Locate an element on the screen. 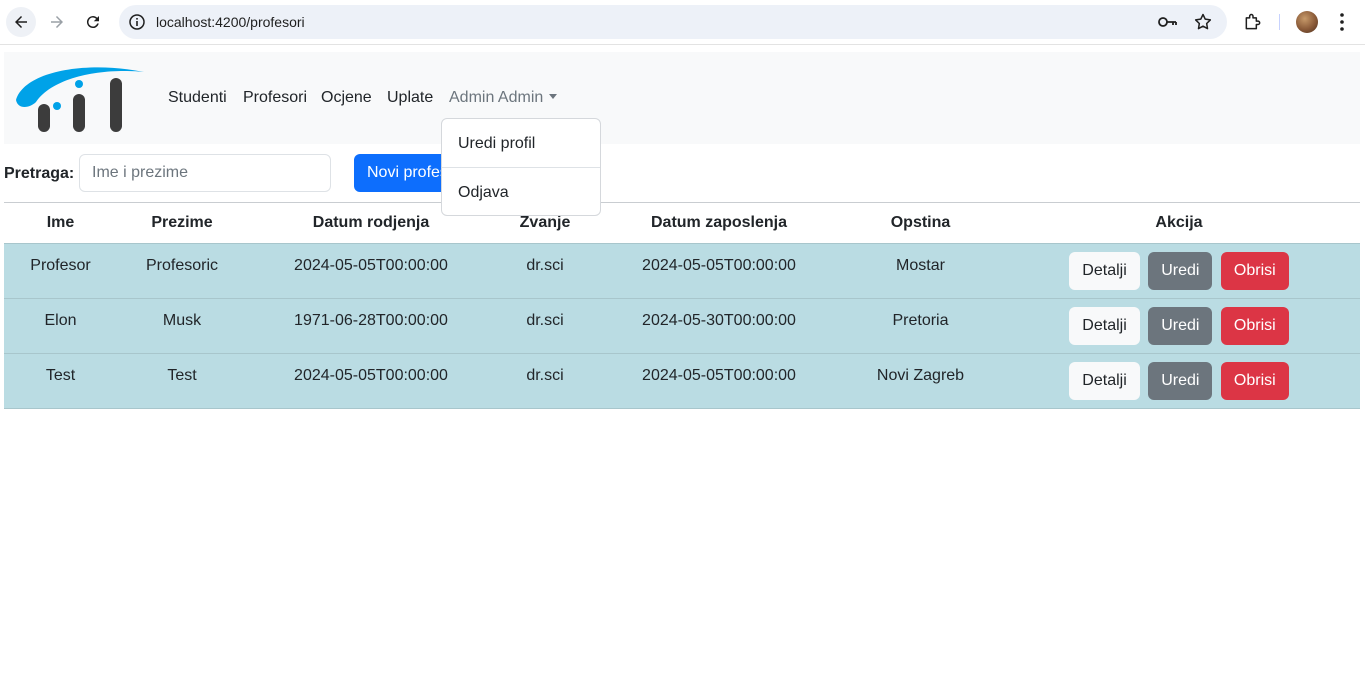  search-input is located at coordinates (205, 173).